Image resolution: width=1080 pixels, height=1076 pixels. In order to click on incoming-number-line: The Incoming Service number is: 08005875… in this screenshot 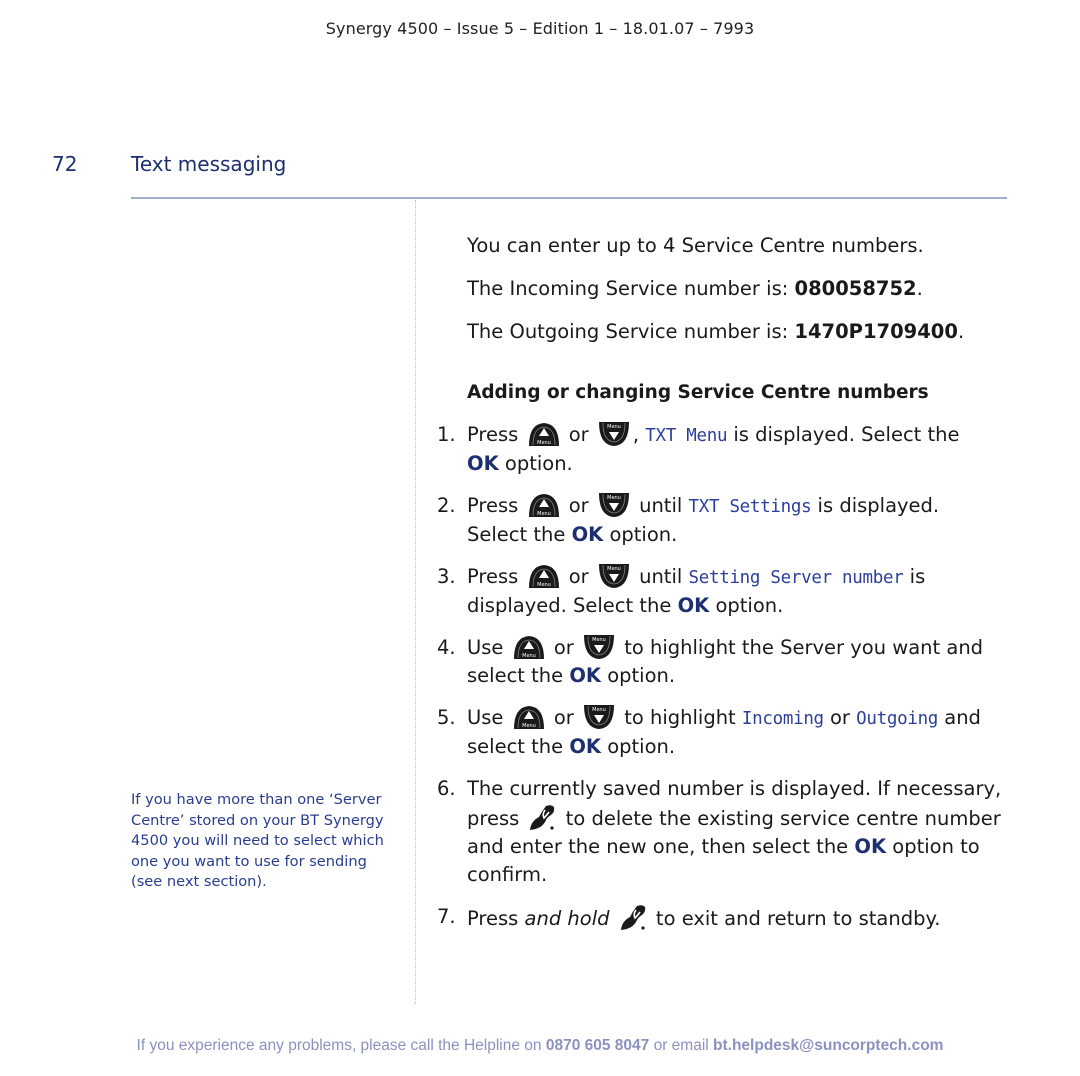, I will do `click(747, 289)`.